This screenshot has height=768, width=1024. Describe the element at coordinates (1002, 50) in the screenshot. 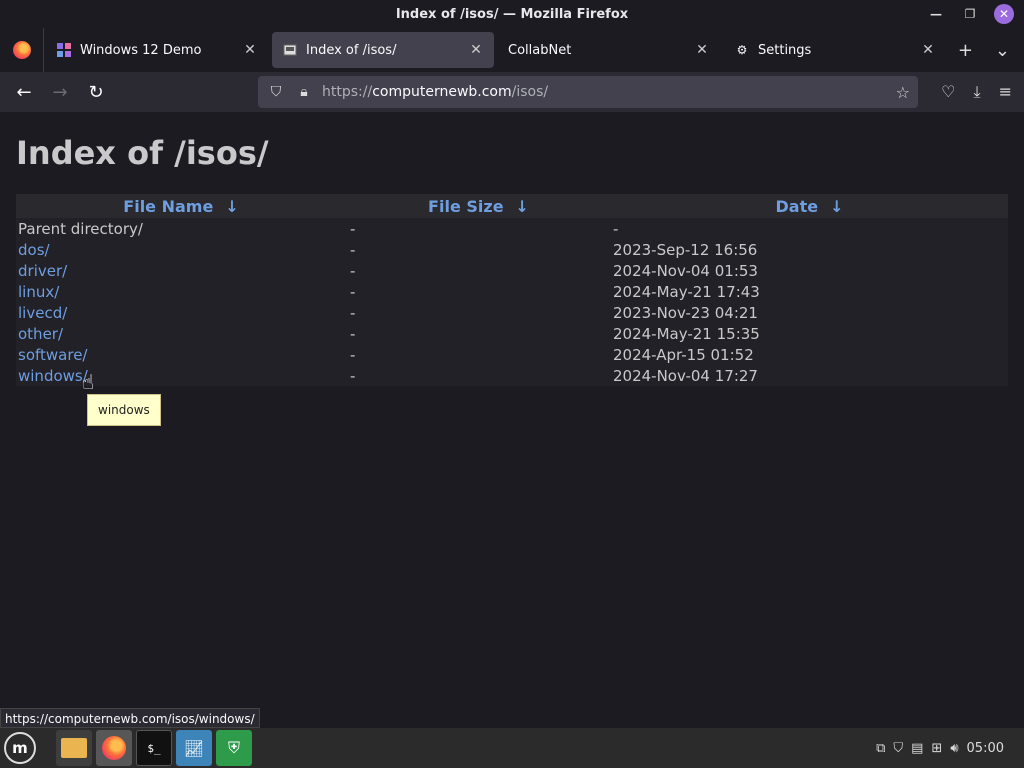

I see `list-tabs-chevron-down-icon: ⌄` at that location.